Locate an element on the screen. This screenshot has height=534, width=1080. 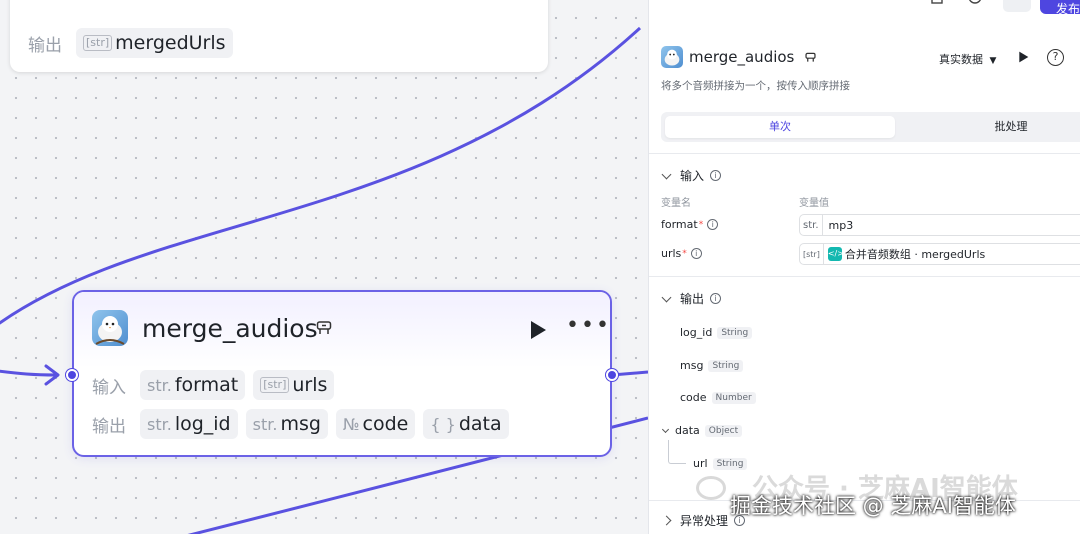
output-param-pill: str. msg is located at coordinates (286, 424).